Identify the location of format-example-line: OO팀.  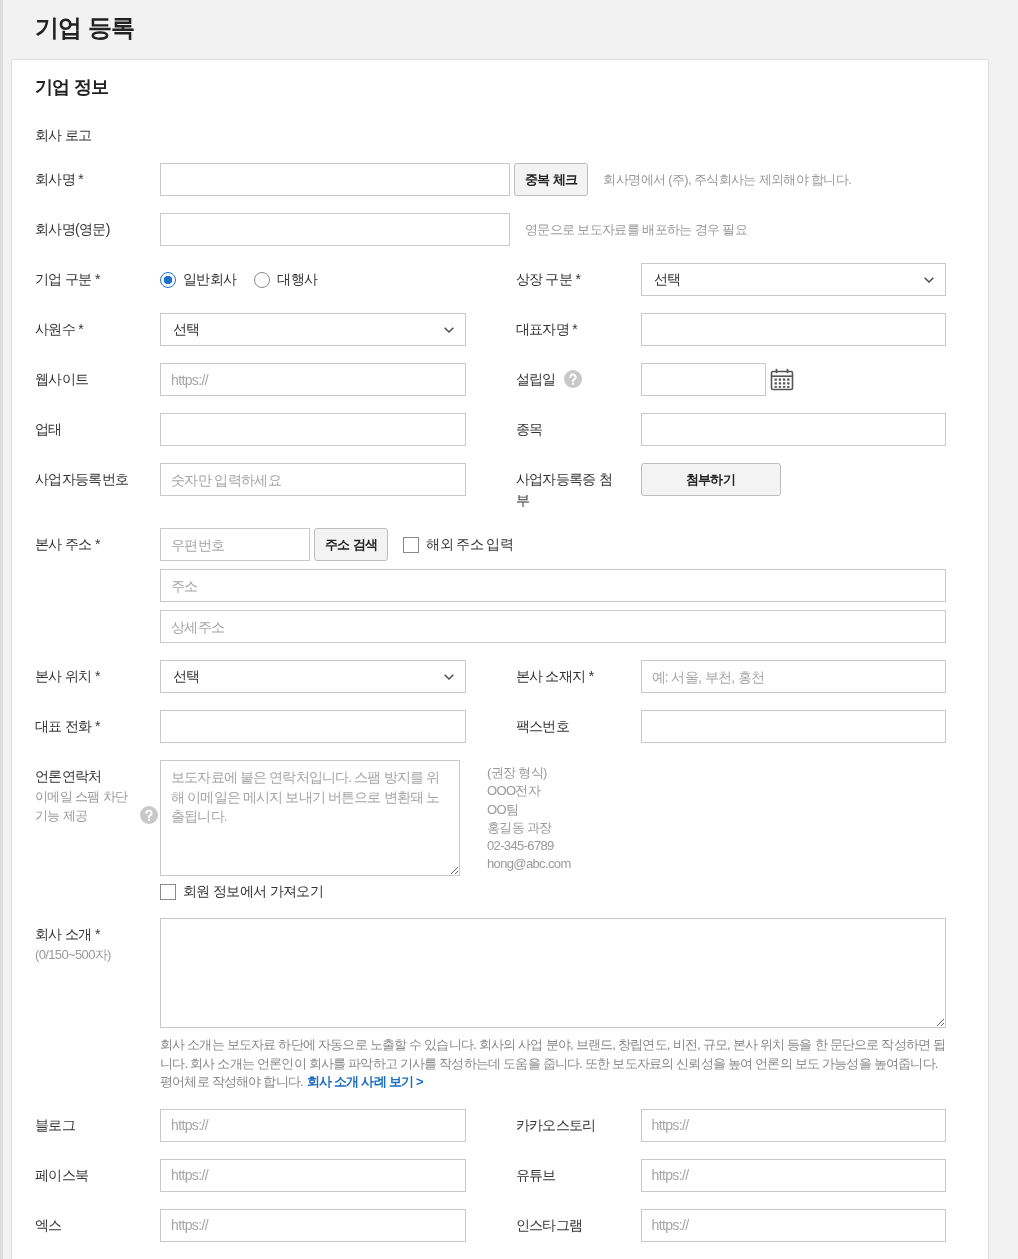
(503, 809).